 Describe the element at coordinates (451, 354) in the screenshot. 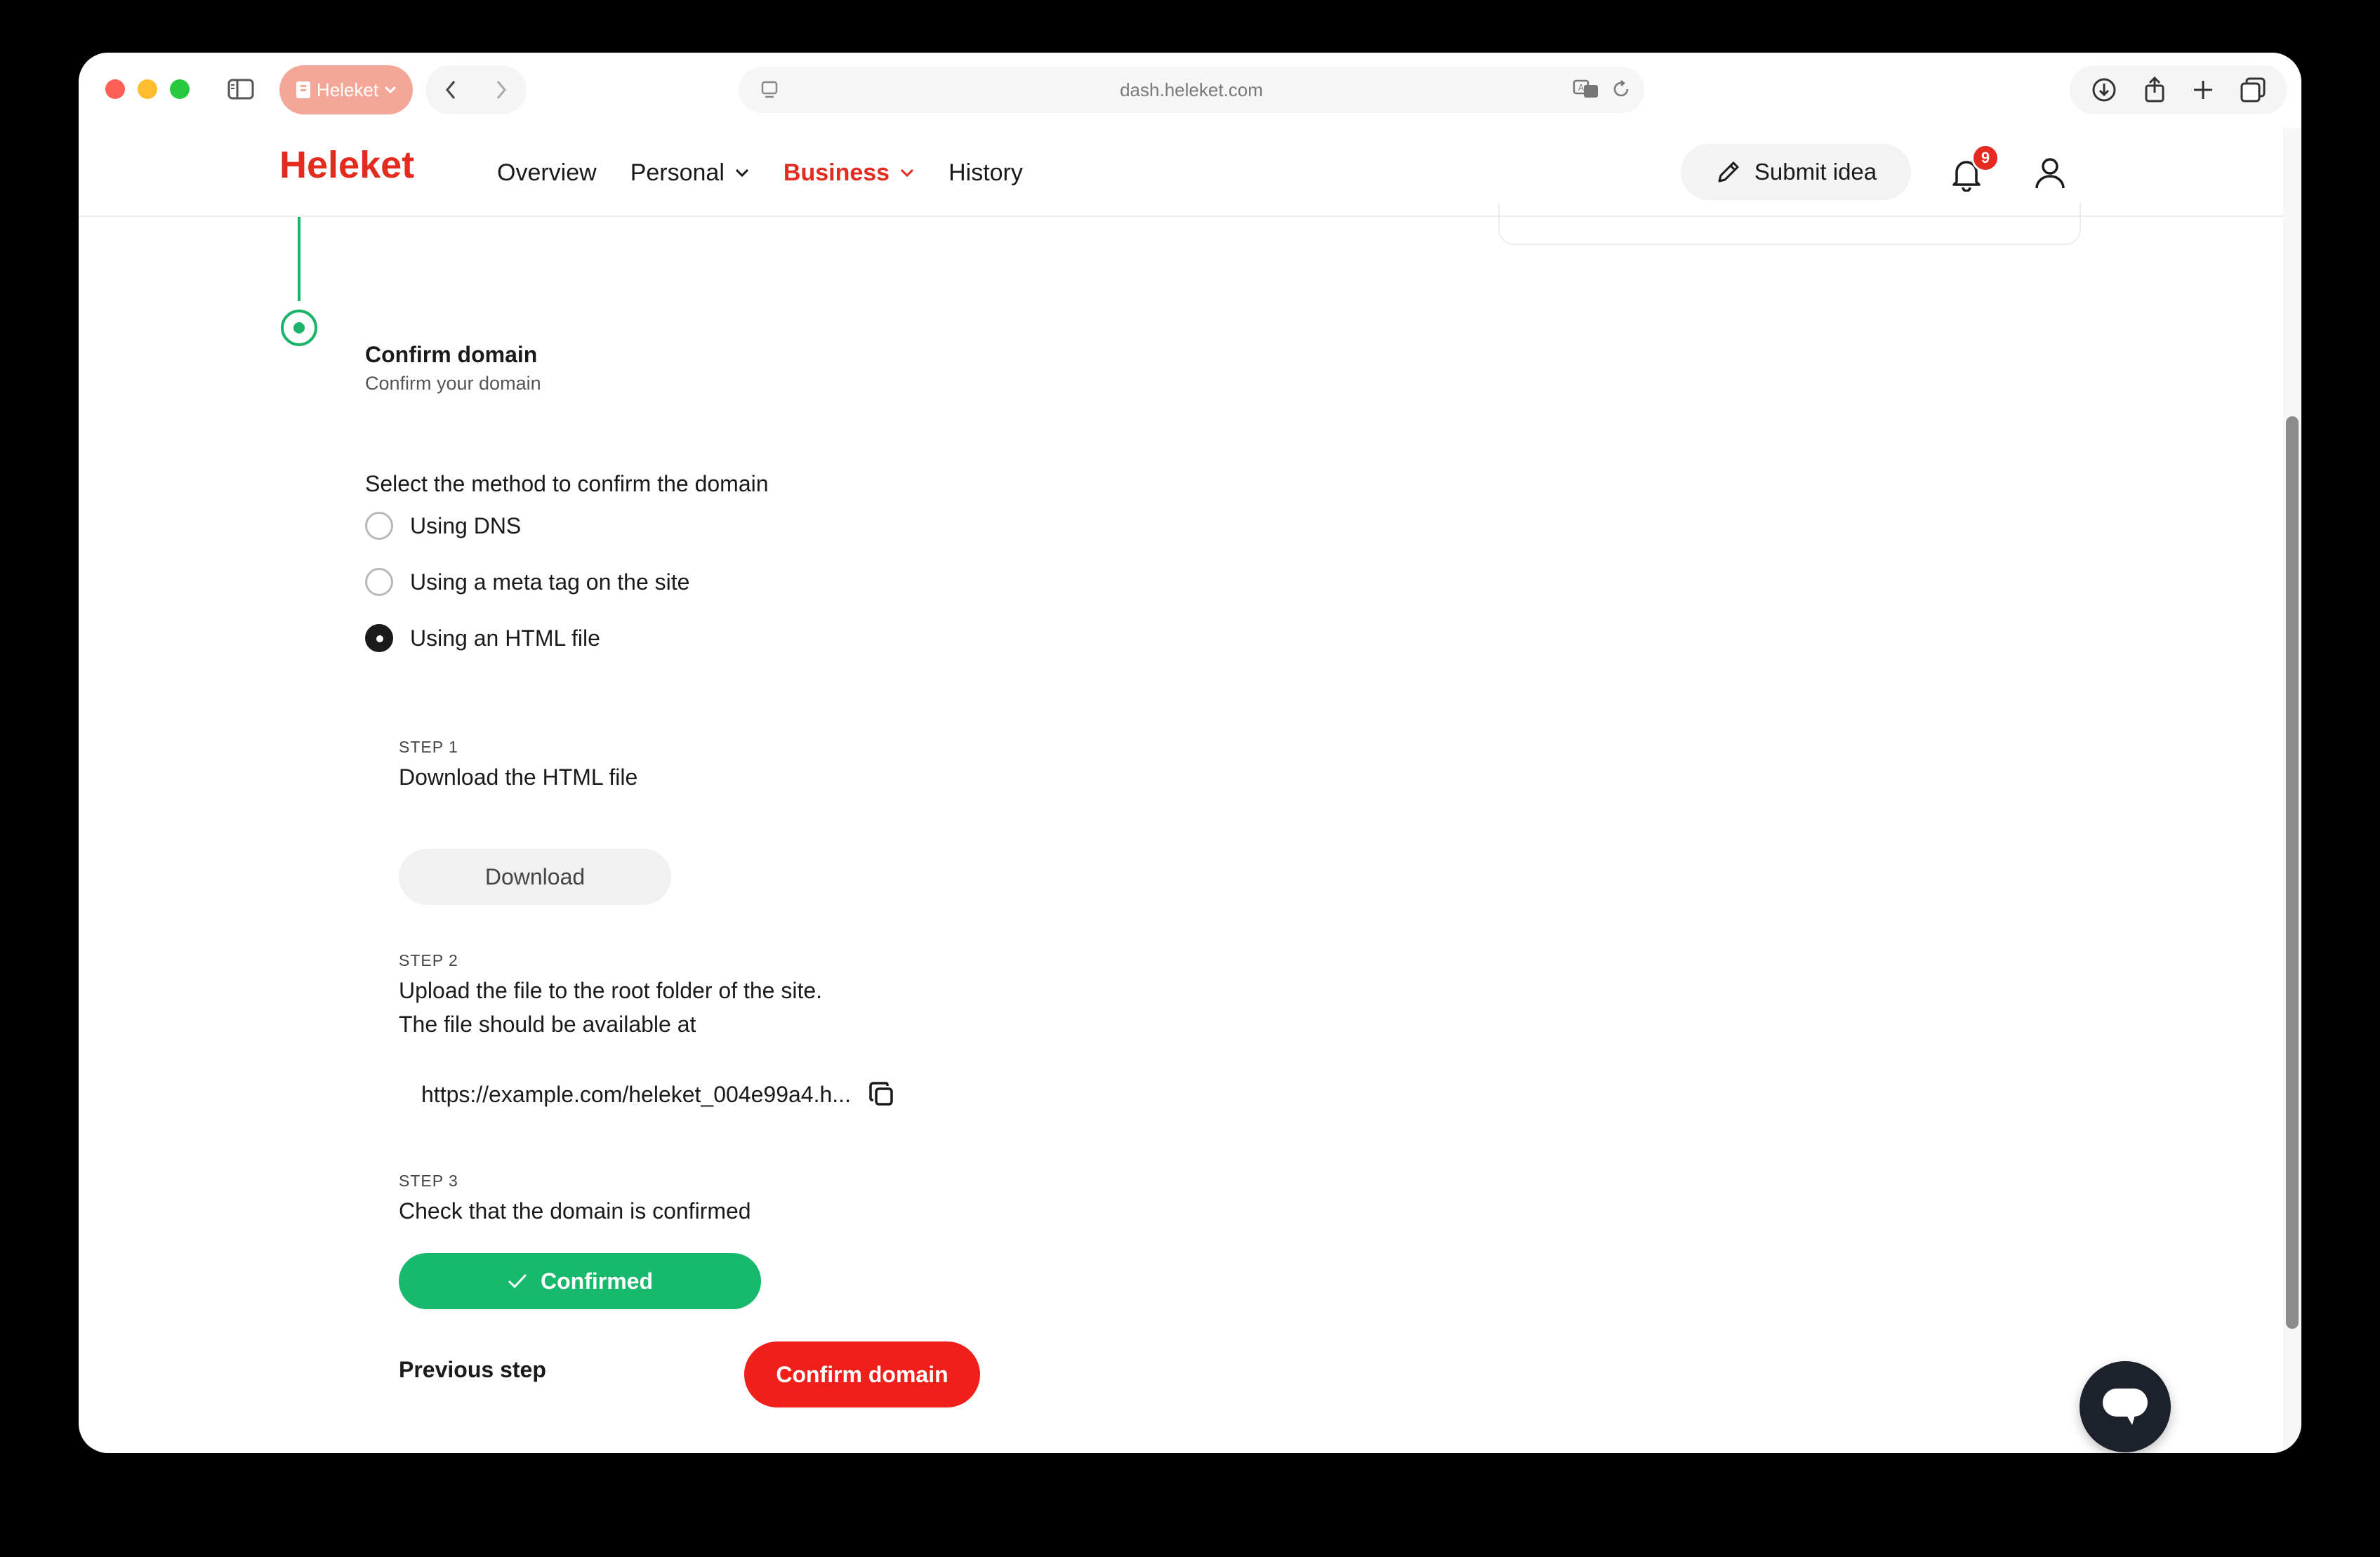

I see `step-title: Confirm domain` at that location.